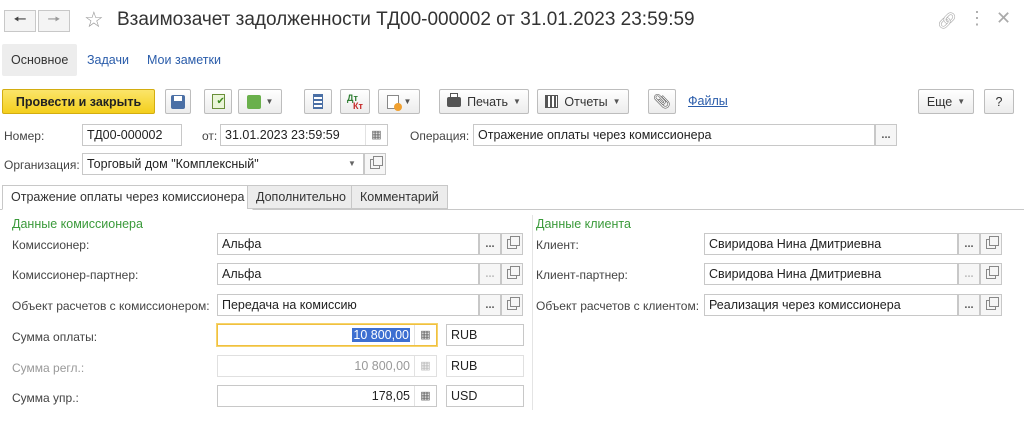 This screenshot has width=1024, height=424. Describe the element at coordinates (132, 135) in the screenshot. I see `number-field: ТД00-000002` at that location.